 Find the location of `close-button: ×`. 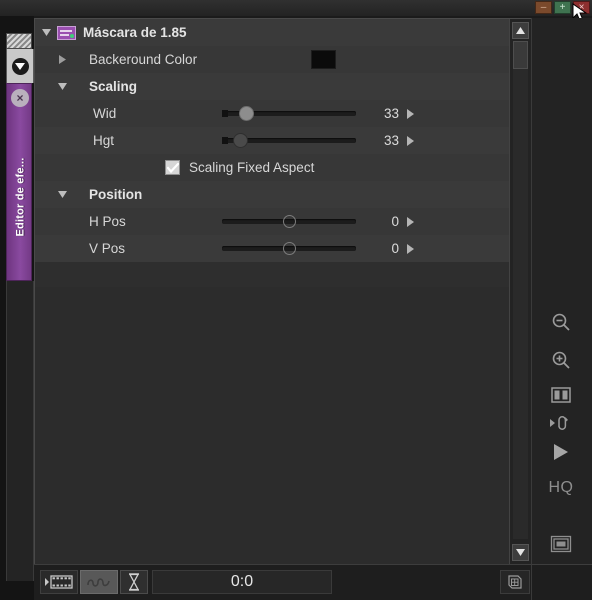

close-button: × is located at coordinates (581, 7).